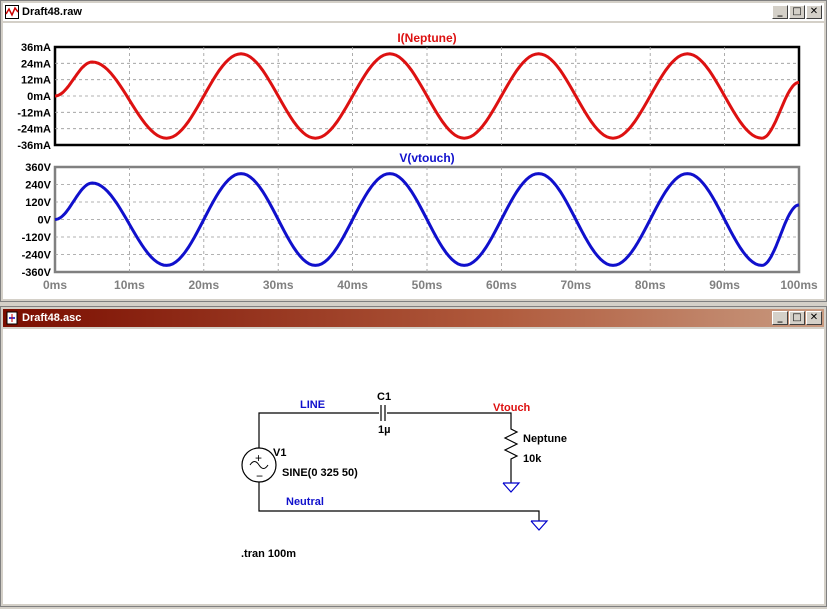 This screenshot has width=827, height=609. Describe the element at coordinates (203, 285) in the screenshot. I see `x-tick-label: 20ms` at that location.